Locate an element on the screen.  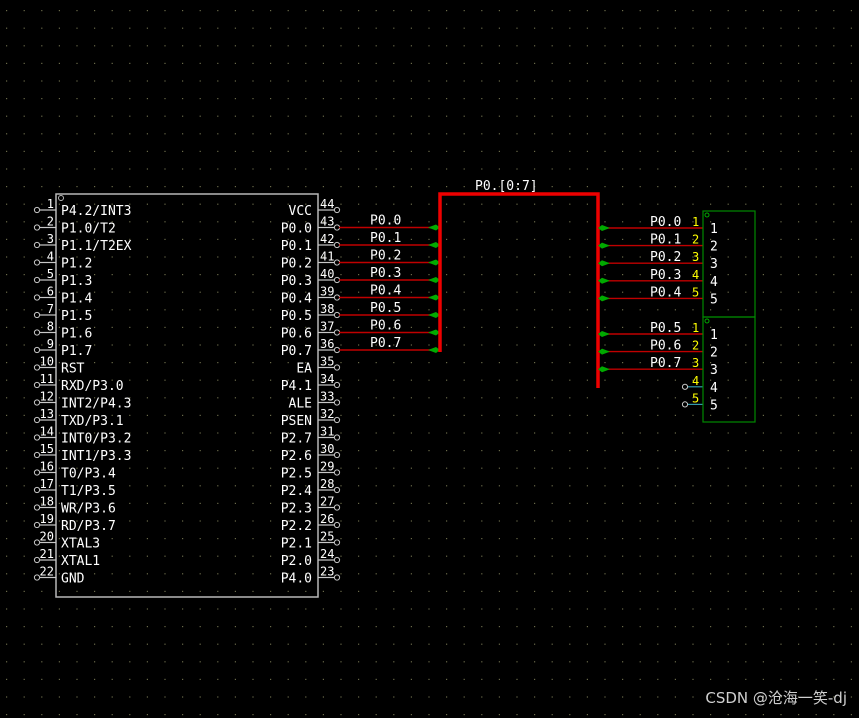
bus-p0: P0.[0:7] is located at coordinates (519, 283).